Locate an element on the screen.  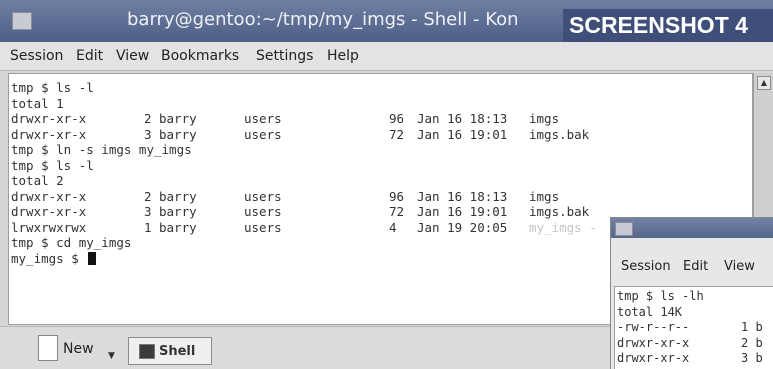
menu-settings: Settings is located at coordinates (284, 56).